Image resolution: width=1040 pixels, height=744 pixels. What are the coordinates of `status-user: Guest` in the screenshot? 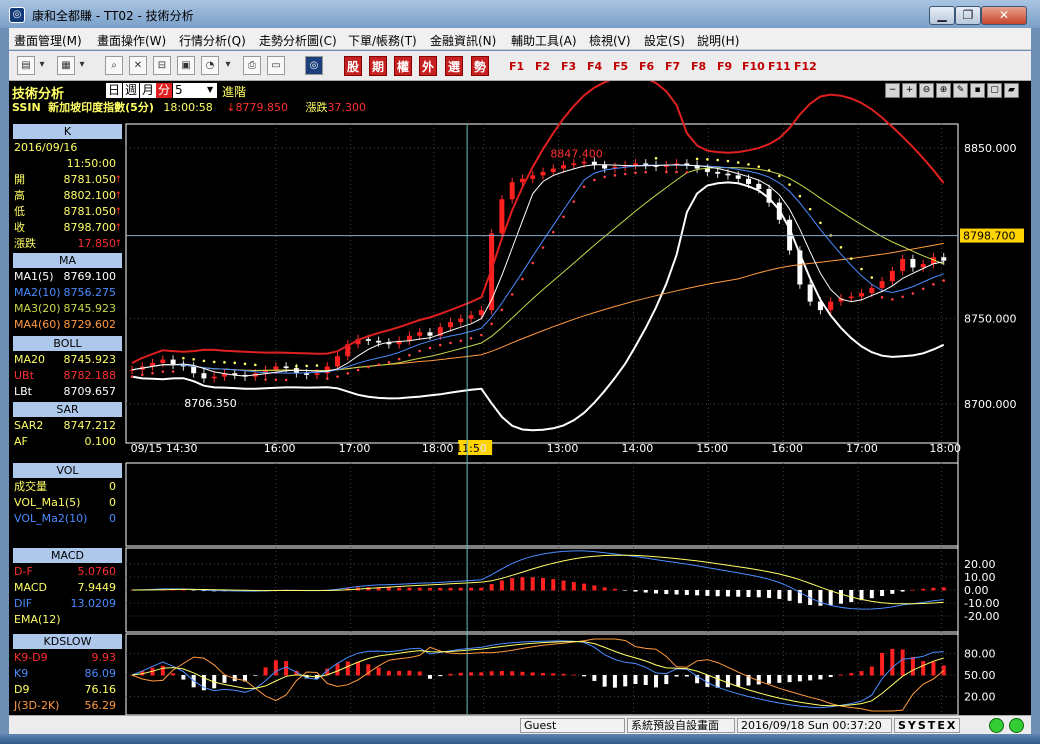 It's located at (572, 725).